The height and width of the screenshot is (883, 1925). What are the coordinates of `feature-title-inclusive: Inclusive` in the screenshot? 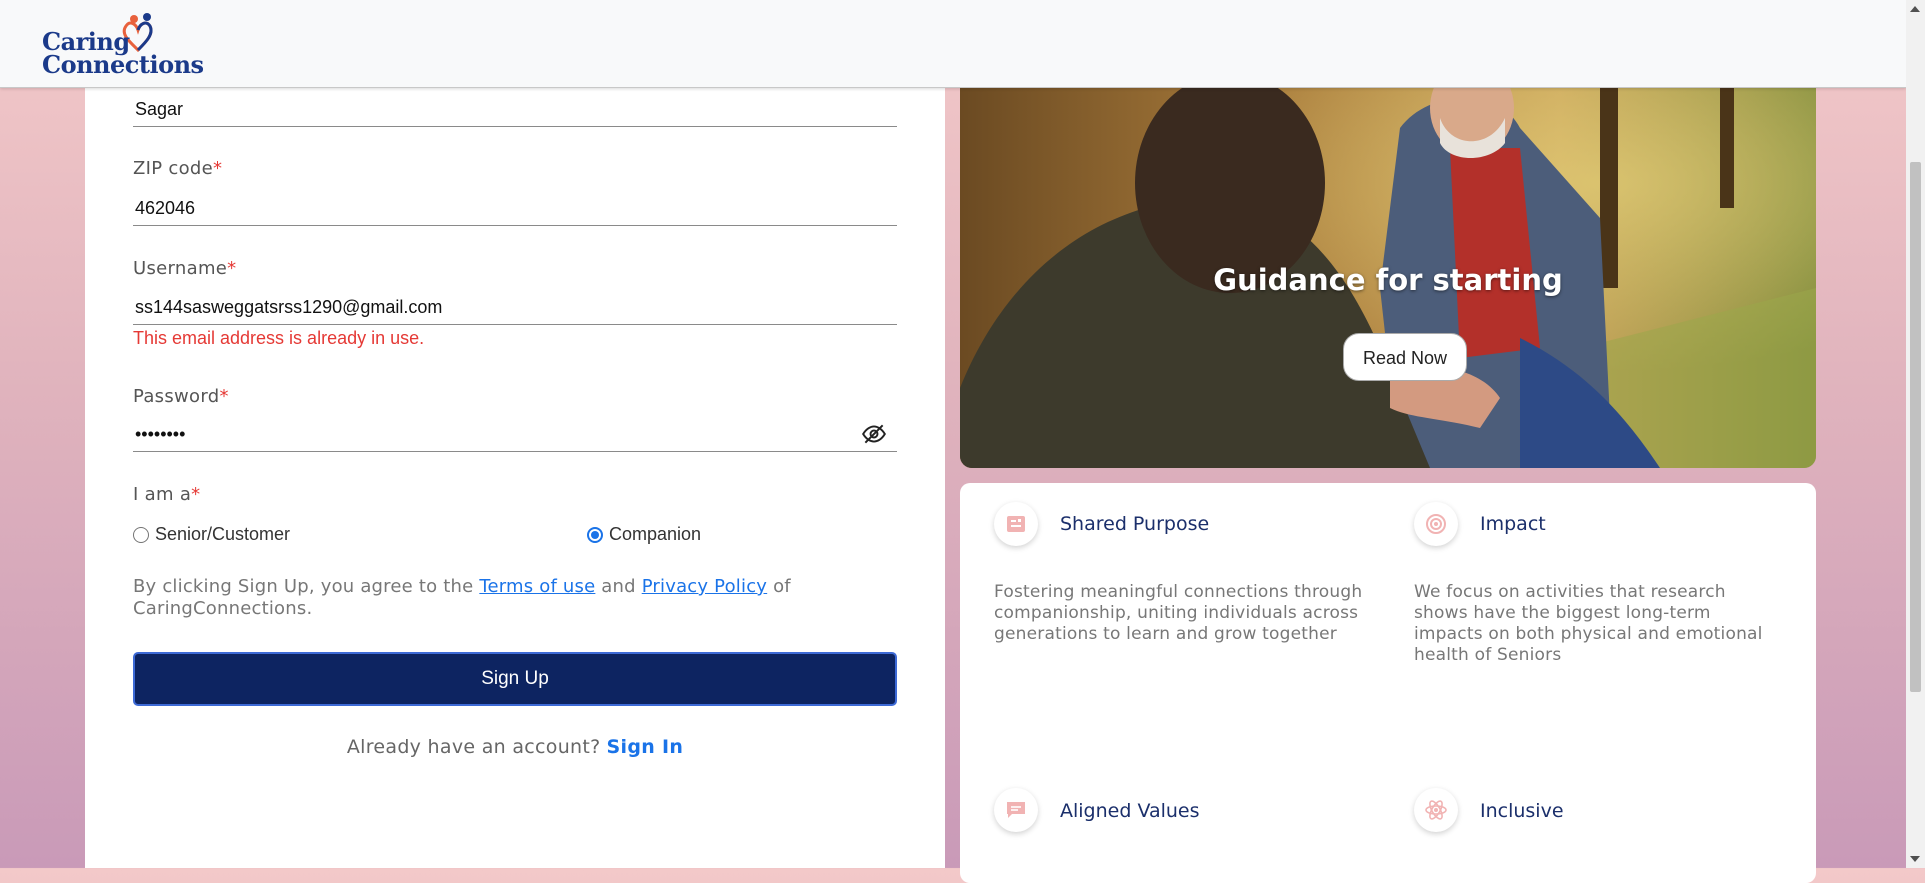 It's located at (1522, 811).